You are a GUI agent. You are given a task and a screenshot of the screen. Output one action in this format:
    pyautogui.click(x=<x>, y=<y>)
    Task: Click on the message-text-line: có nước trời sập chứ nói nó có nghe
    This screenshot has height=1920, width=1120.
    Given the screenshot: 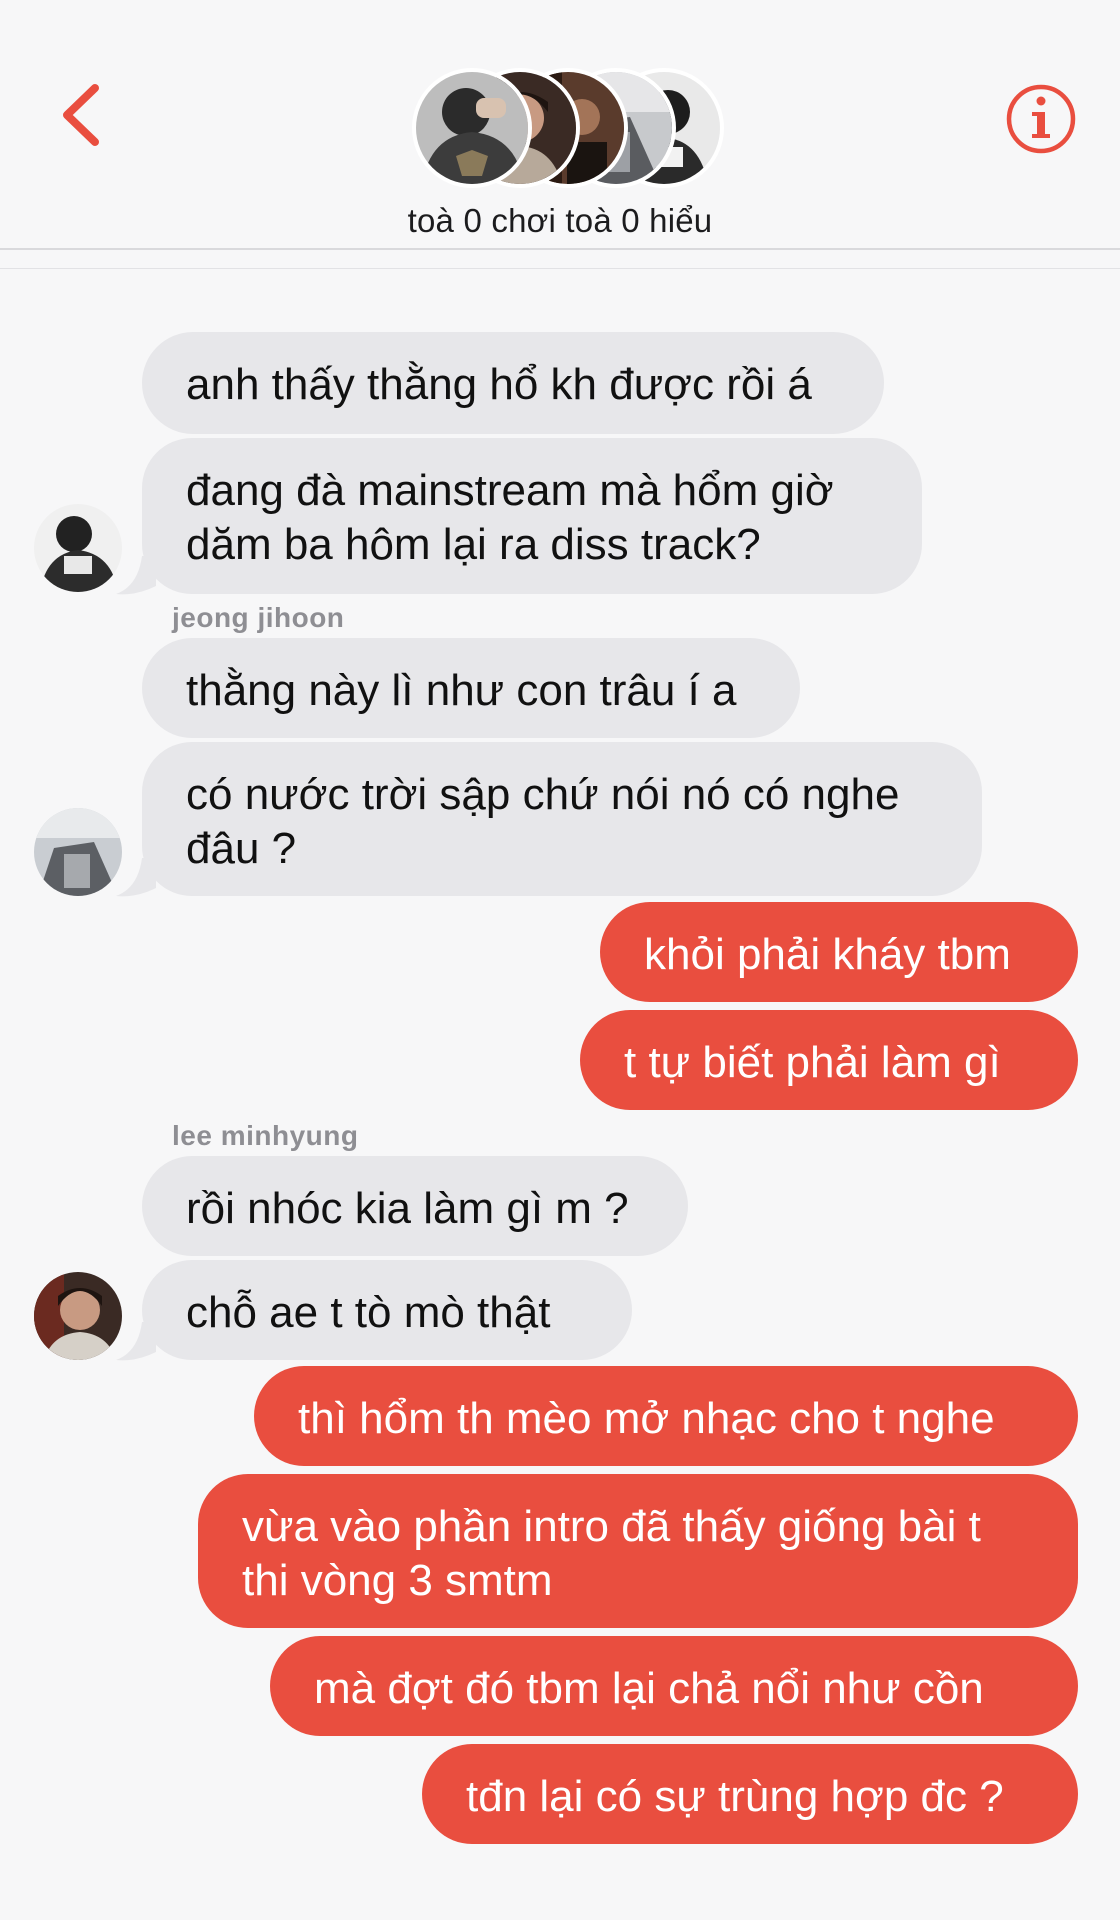 What is the action you would take?
    pyautogui.click(x=543, y=794)
    